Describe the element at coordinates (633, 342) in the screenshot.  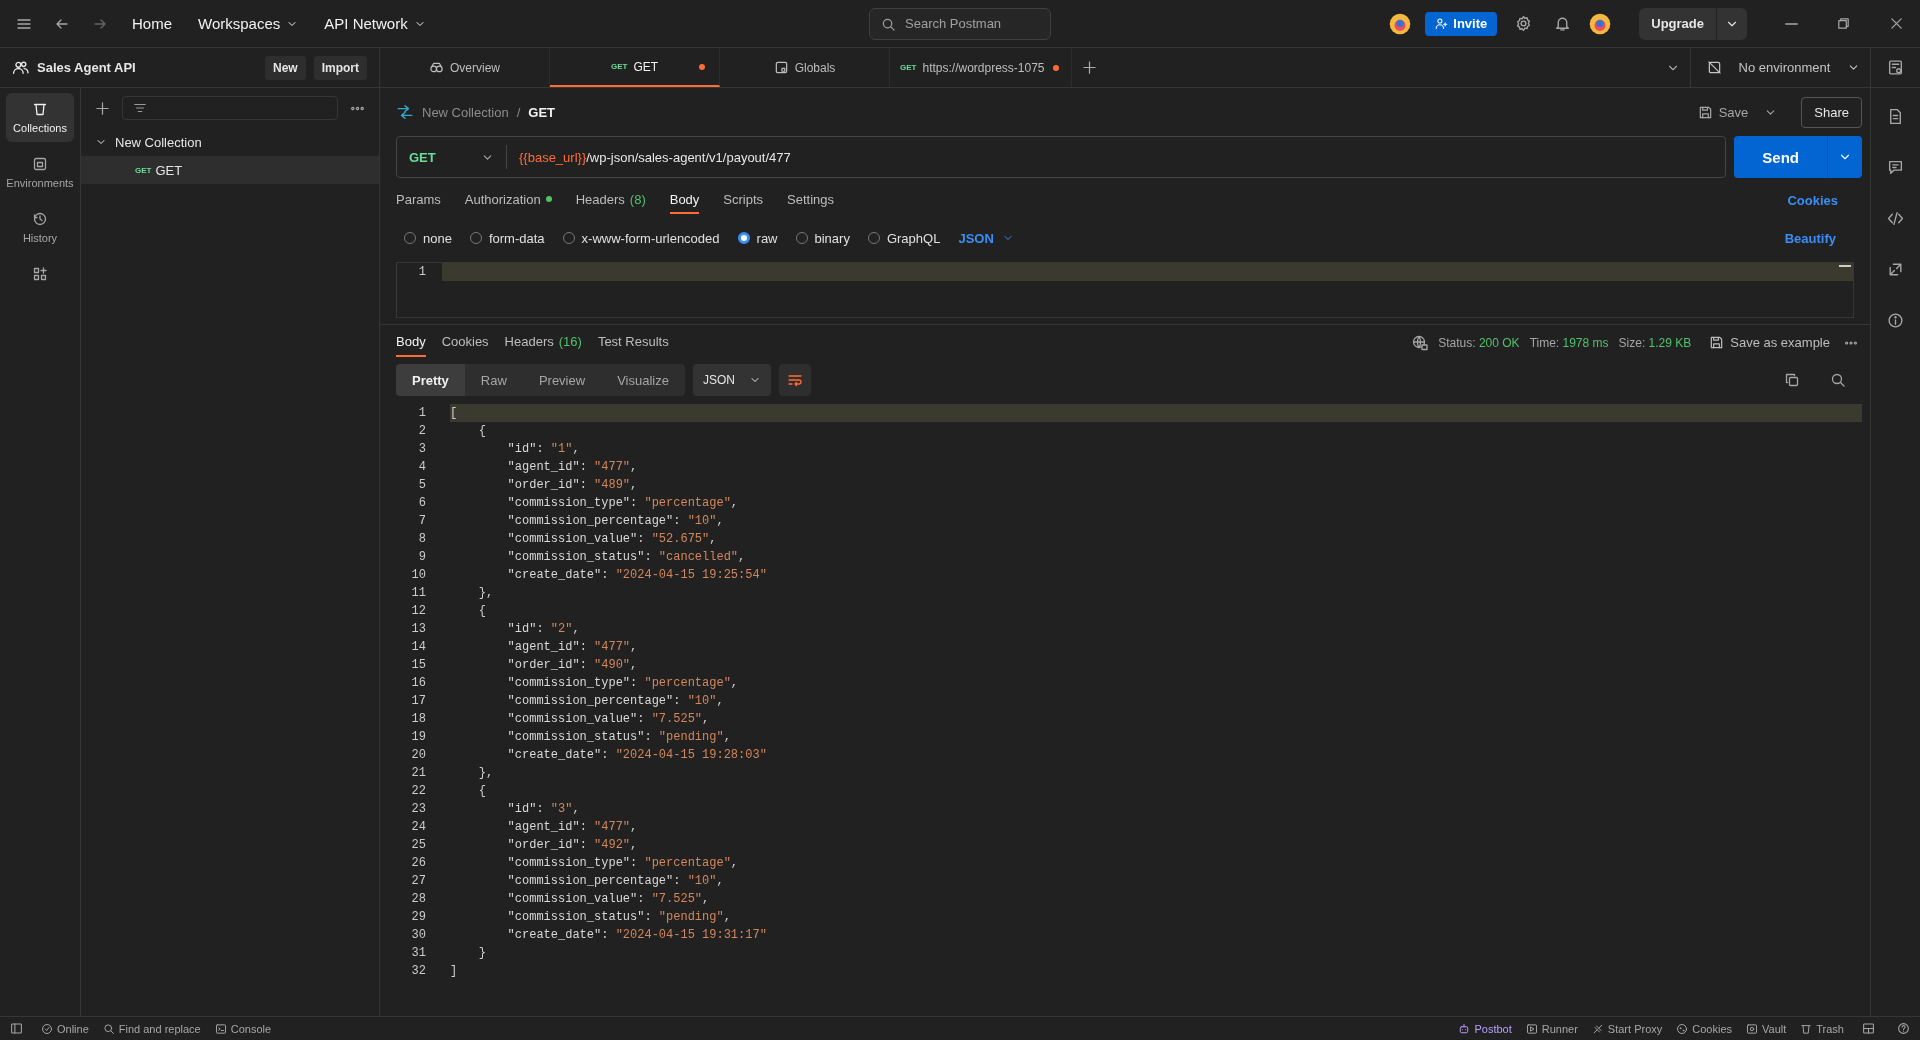
I see `response-tab: Test Results` at that location.